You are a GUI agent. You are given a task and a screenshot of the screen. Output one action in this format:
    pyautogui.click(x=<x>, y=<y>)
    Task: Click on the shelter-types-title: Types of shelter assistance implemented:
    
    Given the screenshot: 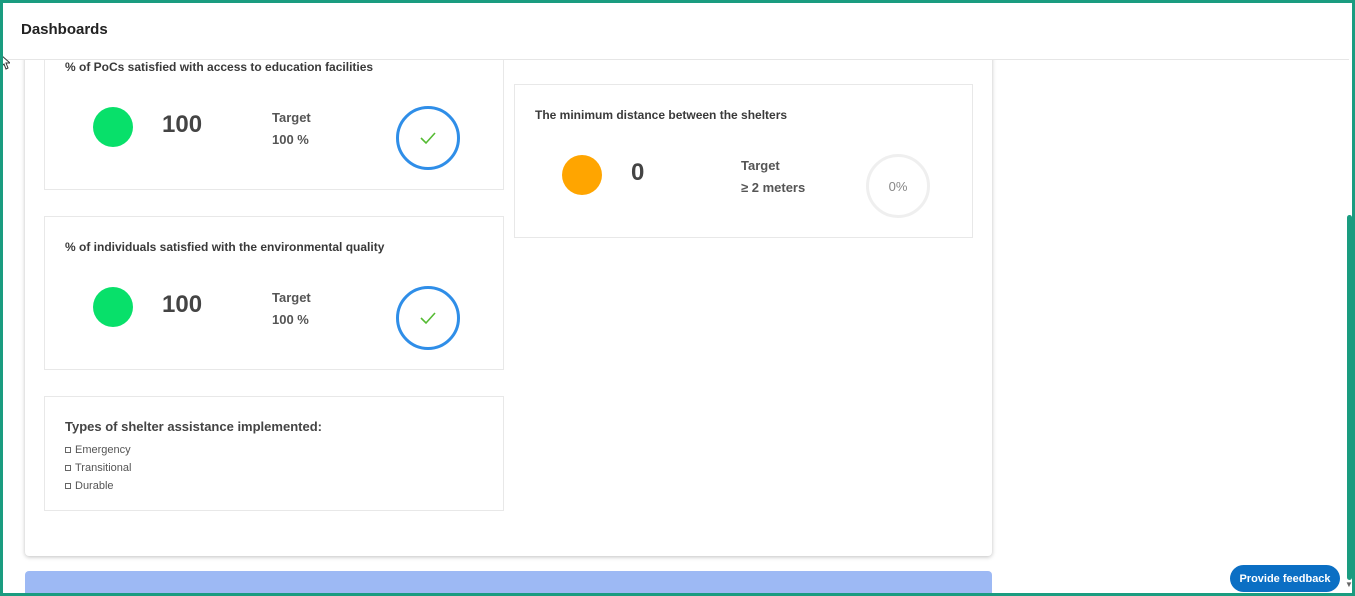 What is the action you would take?
    pyautogui.click(x=193, y=426)
    